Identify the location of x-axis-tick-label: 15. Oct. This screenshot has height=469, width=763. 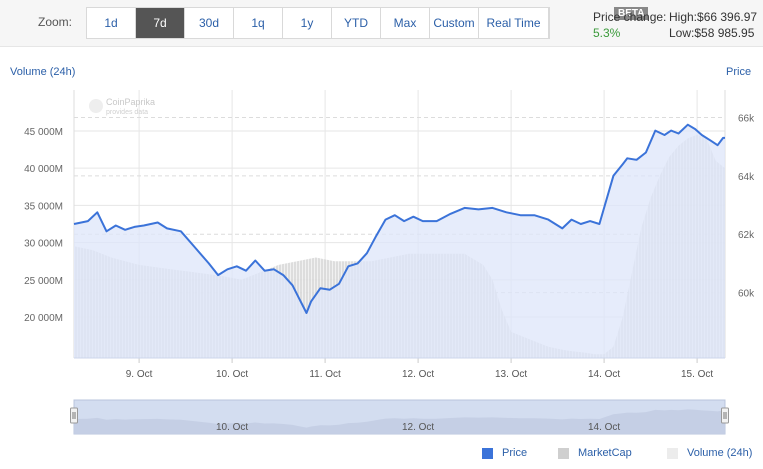
(697, 374).